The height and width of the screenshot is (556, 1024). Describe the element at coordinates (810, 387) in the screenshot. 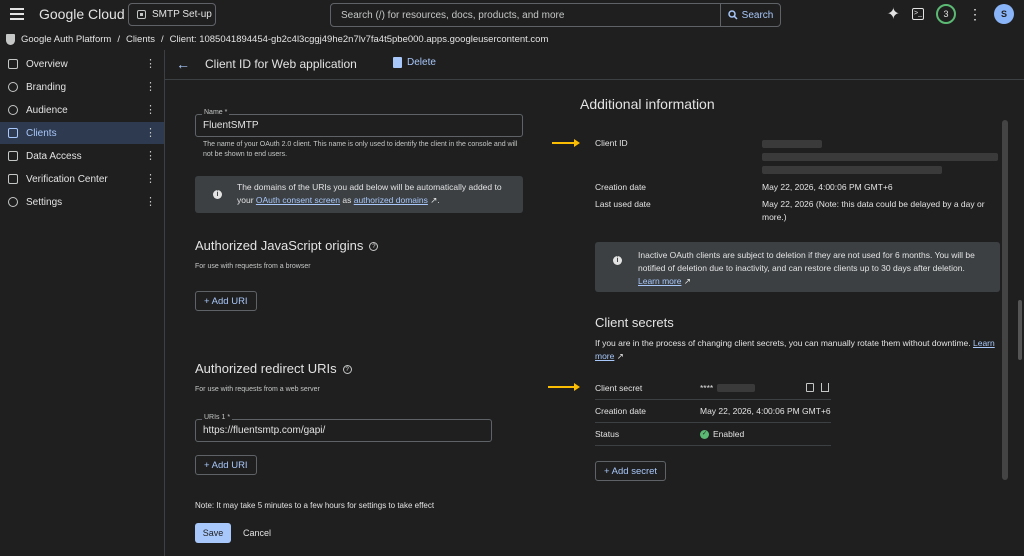

I see `copy-icon` at that location.